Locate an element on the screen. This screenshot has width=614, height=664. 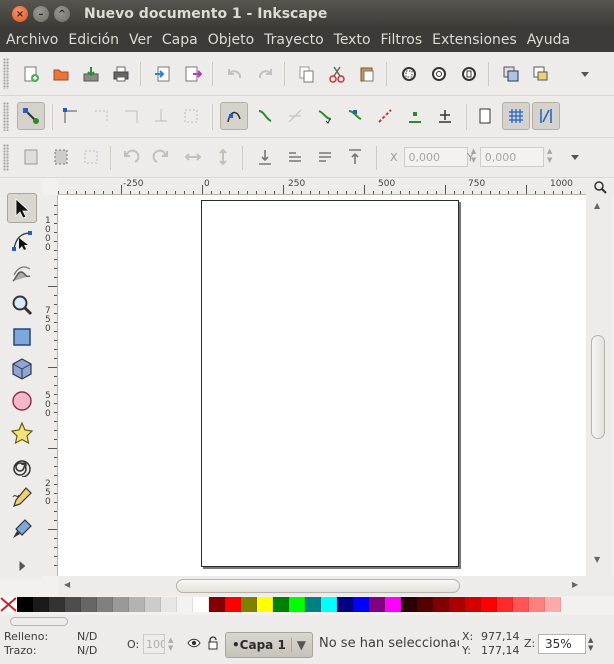
snap-guides-icon is located at coordinates (546, 116).